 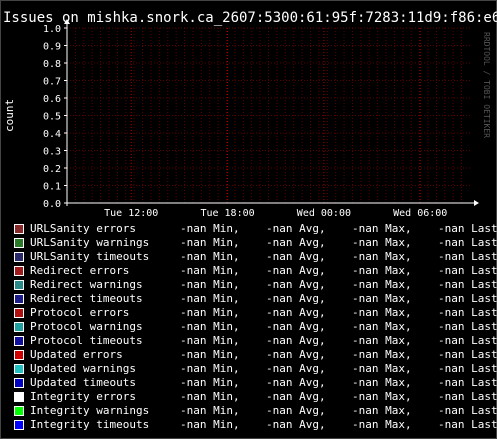 What do you see at coordinates (86, 326) in the screenshot?
I see `legend-series-name: Protocol warnings` at bounding box center [86, 326].